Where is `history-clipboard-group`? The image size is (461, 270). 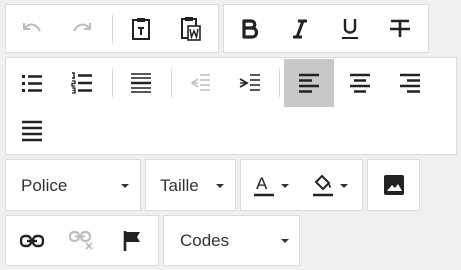
history-clipboard-group is located at coordinates (112, 28).